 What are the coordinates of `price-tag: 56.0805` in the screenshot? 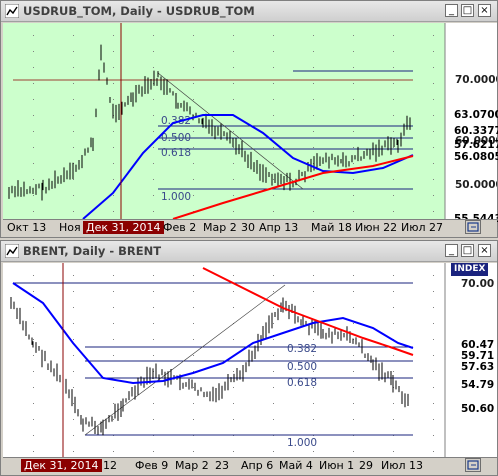 It's located at (476, 157).